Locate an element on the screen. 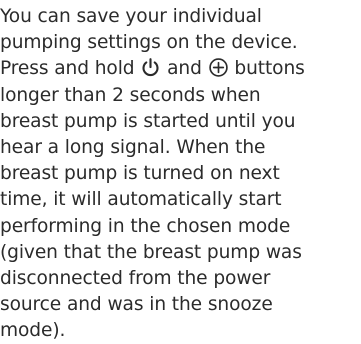 The height and width of the screenshot is (344, 361). text-line: disconnected from the power is located at coordinates (135, 278).